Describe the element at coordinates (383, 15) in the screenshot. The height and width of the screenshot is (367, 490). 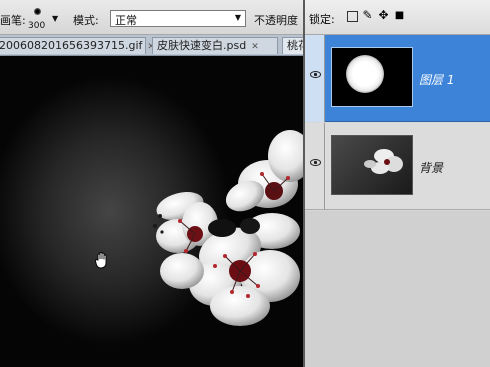
I see `lock-move-icon: ✥` at that location.